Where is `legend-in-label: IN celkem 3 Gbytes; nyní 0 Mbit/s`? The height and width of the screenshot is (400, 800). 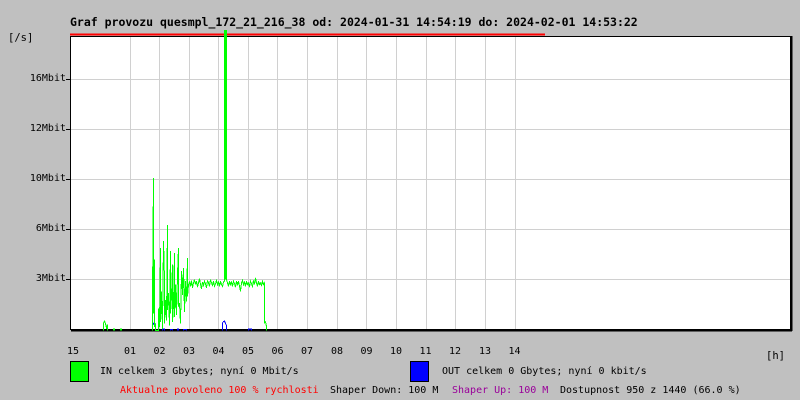
legend-in-label: IN celkem 3 Gbytes; nyní 0 Mbit/s is located at coordinates (199, 371).